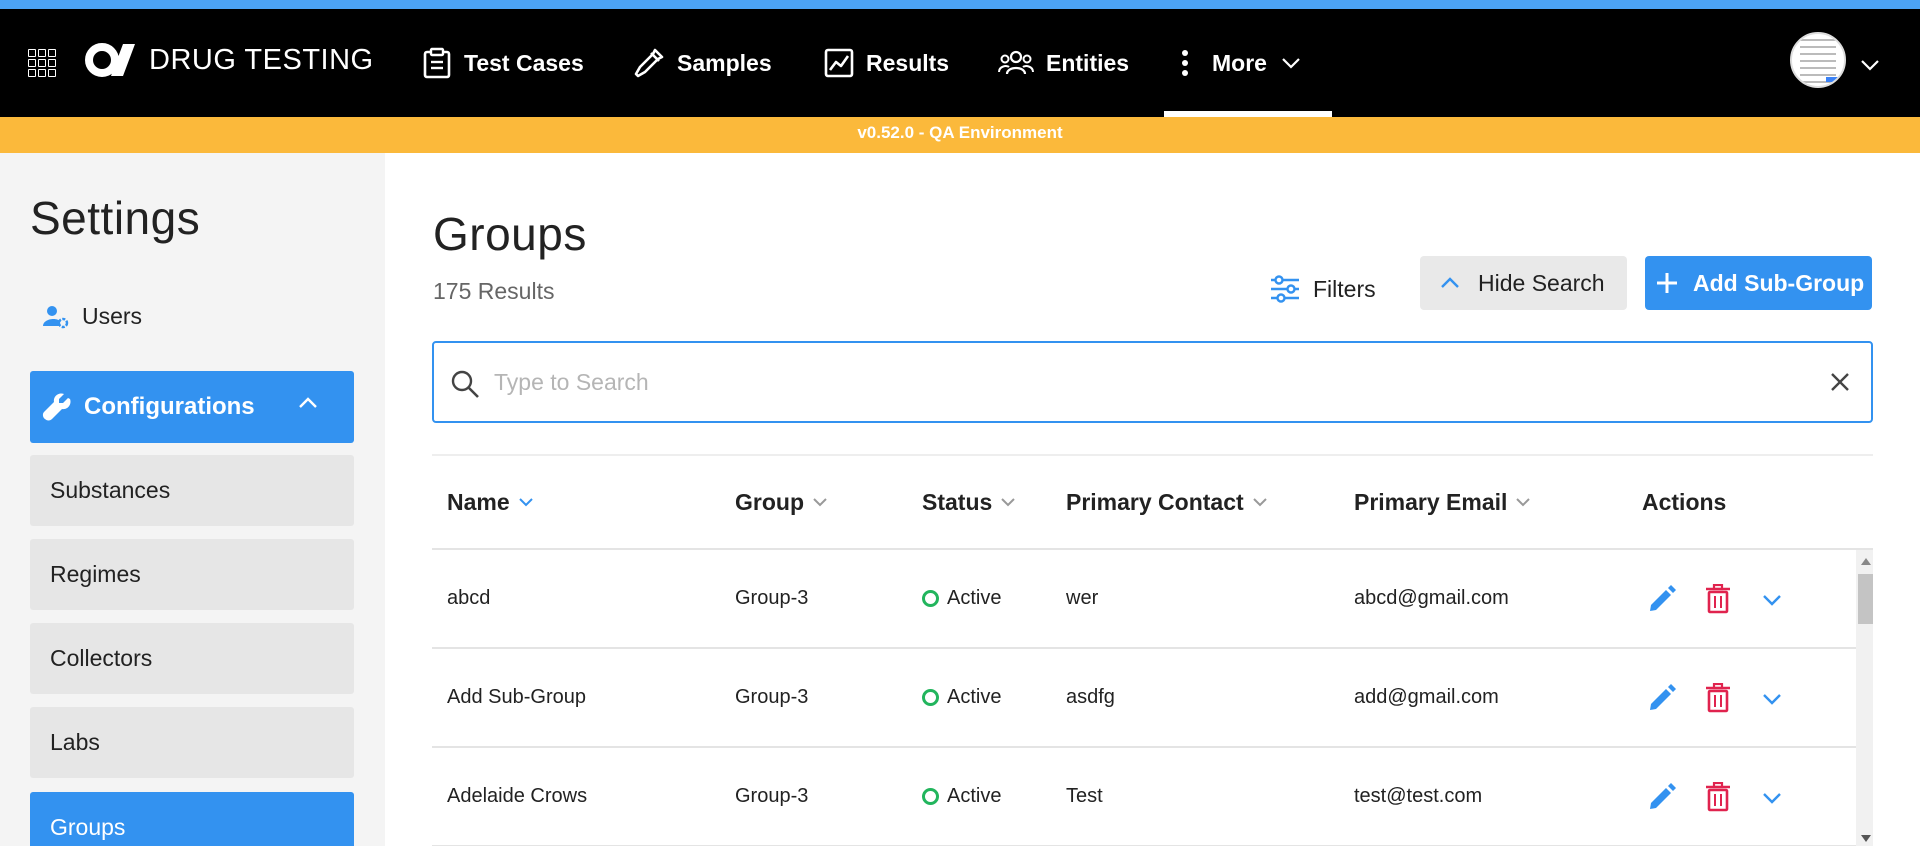 The image size is (1920, 846). What do you see at coordinates (56, 407) in the screenshot?
I see `wrench-icon` at bounding box center [56, 407].